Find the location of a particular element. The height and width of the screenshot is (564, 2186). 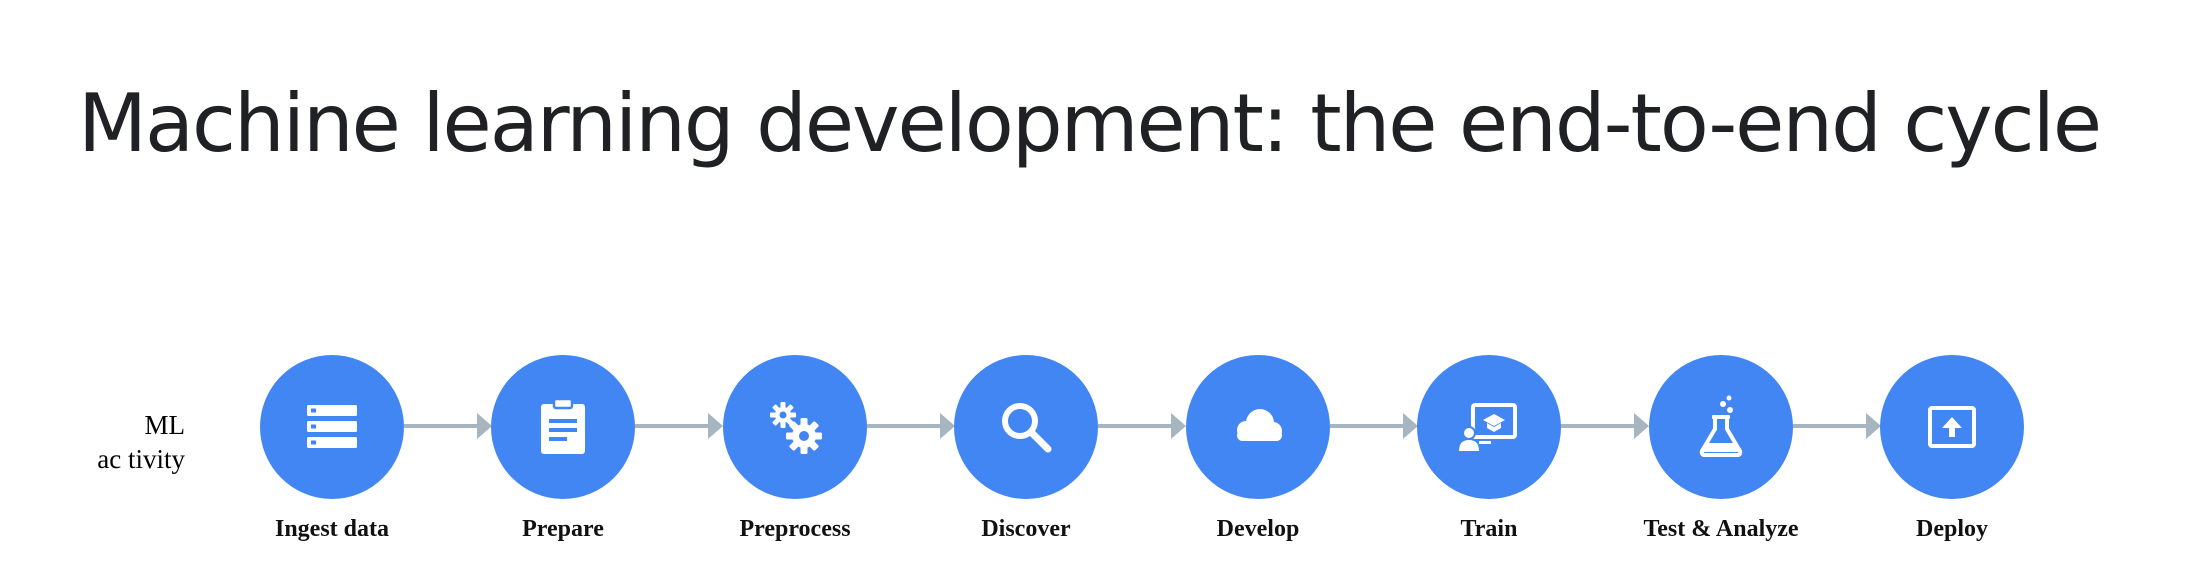

step-deploy is located at coordinates (1952, 427).